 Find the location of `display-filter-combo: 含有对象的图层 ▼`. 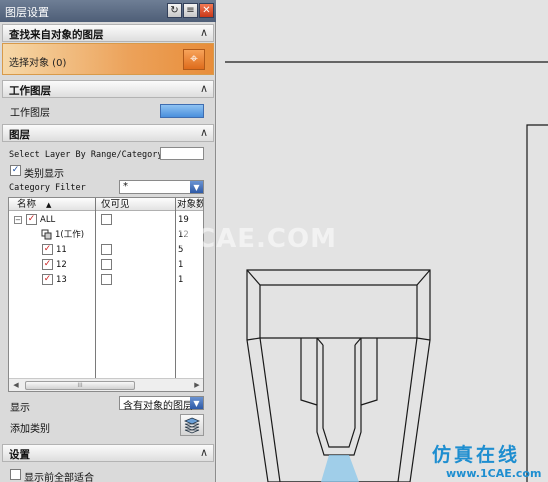

display-filter-combo: 含有对象的图层 ▼ is located at coordinates (161, 404).